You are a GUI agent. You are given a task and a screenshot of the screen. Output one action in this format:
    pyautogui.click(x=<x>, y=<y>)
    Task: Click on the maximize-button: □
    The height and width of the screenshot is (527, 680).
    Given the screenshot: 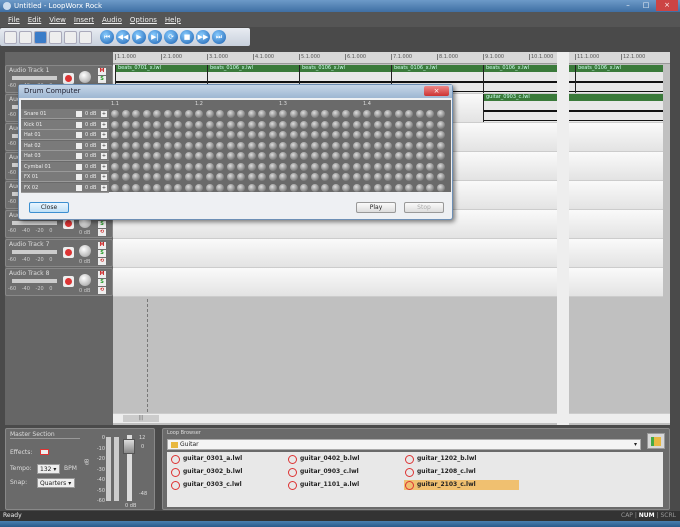 What is the action you would take?
    pyautogui.click(x=646, y=5)
    